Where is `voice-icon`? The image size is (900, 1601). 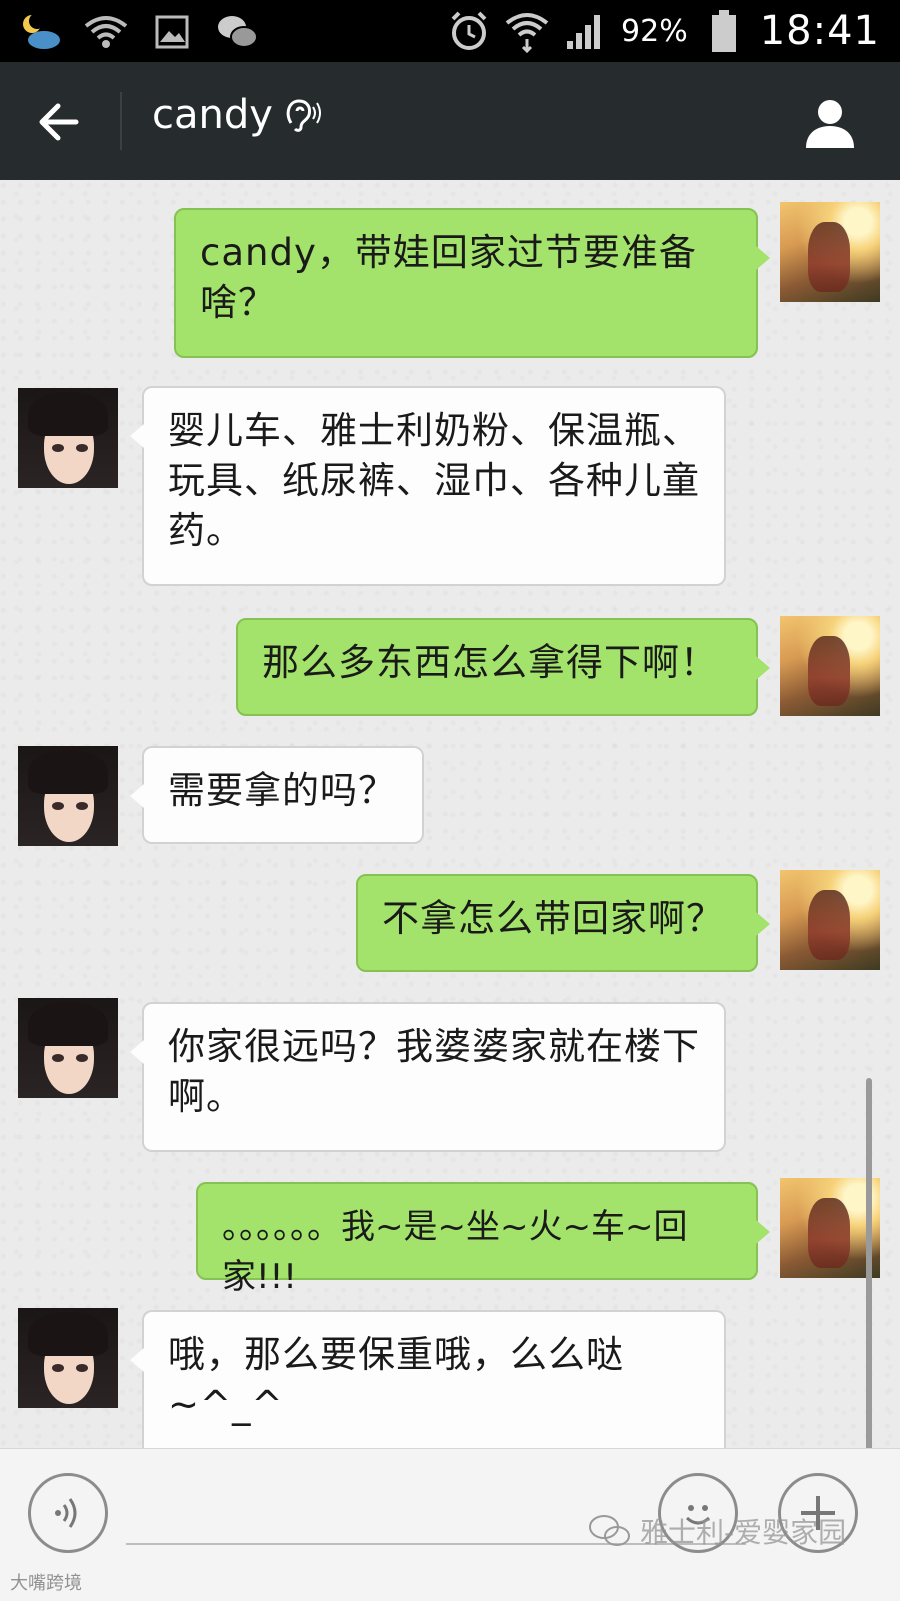
voice-icon is located at coordinates (66, 1513).